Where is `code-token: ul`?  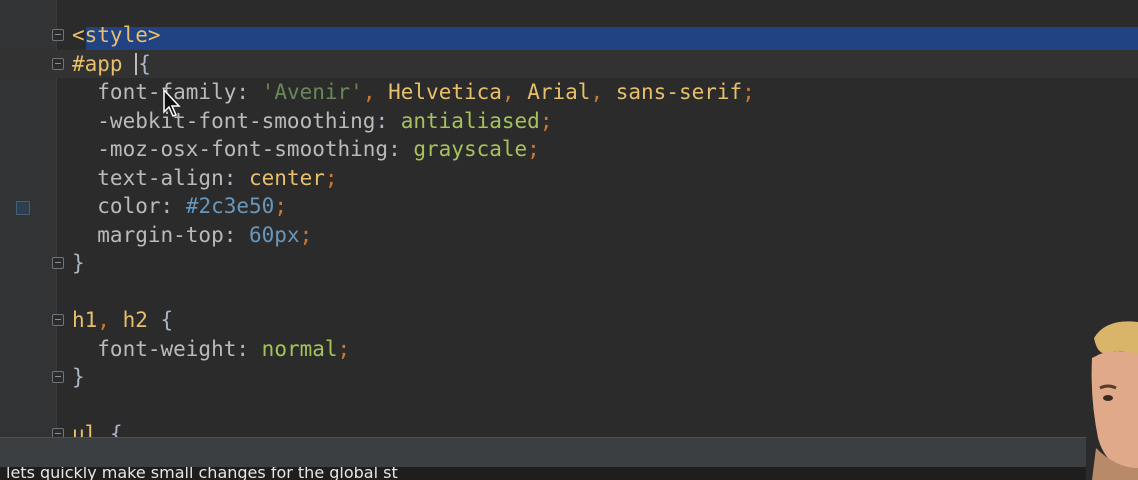
code-token: ul is located at coordinates (91, 429).